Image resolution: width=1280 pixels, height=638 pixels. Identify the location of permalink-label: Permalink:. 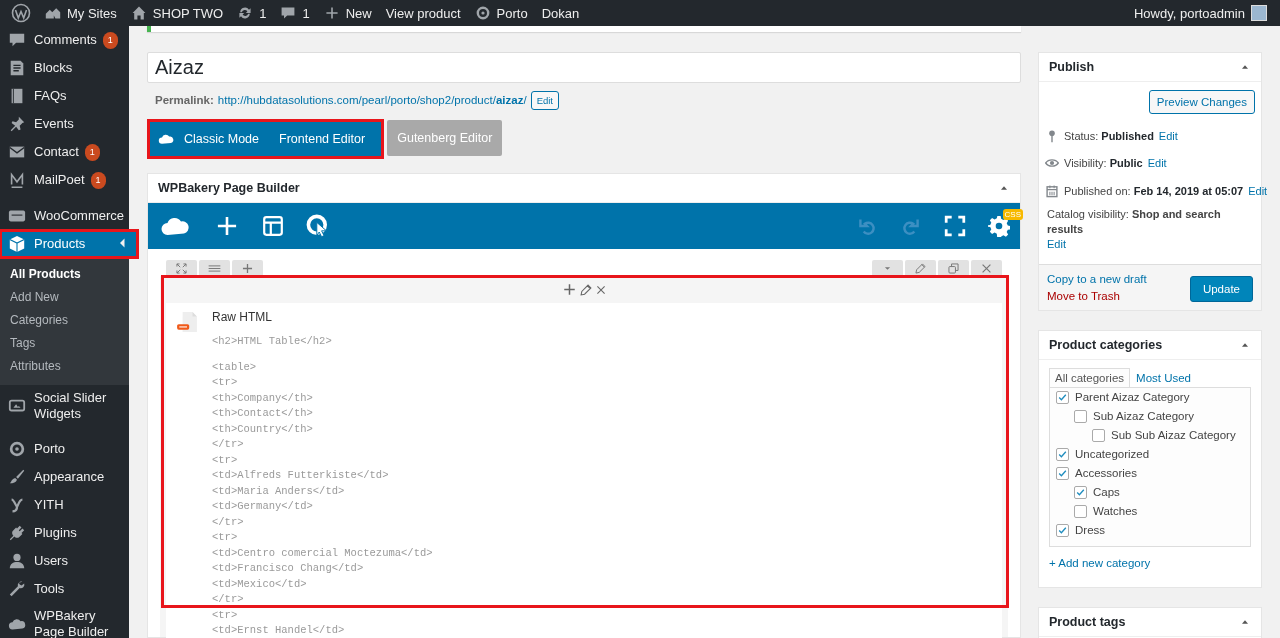
(184, 100).